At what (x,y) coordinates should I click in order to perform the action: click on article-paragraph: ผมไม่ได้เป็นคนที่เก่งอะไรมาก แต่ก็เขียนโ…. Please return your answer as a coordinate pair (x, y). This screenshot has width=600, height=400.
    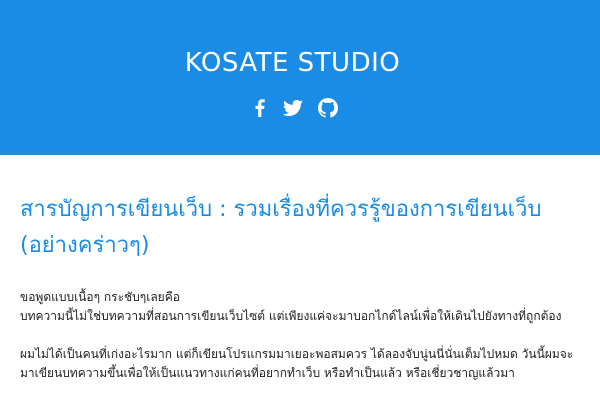
    Looking at the image, I should click on (297, 363).